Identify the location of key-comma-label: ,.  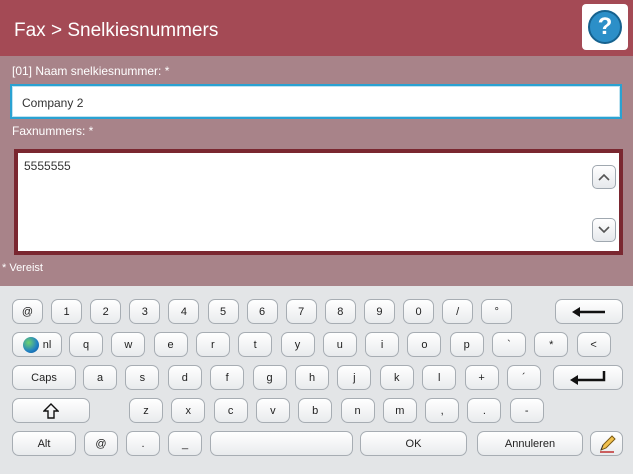
(442, 410).